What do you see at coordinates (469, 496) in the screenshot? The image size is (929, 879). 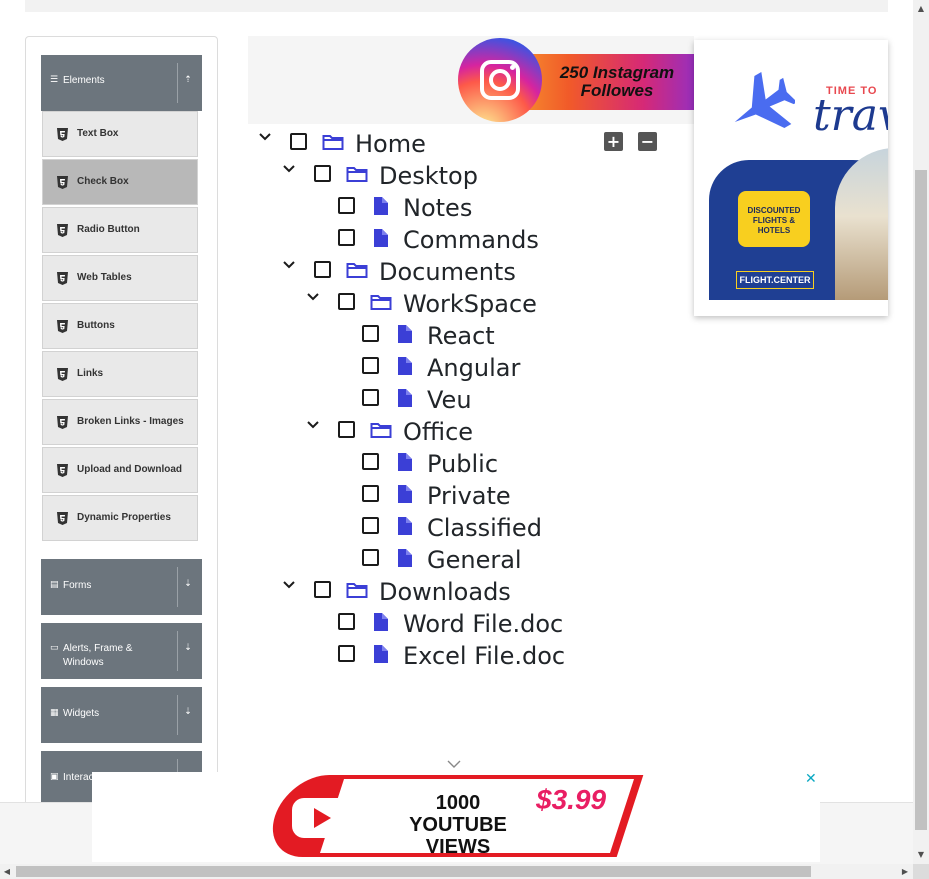 I see `tree-node-label: Private` at bounding box center [469, 496].